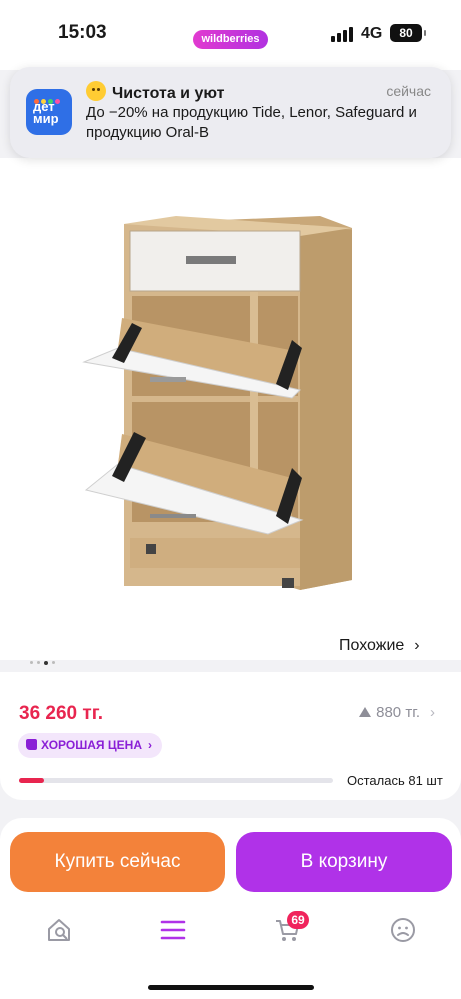 Image resolution: width=461 pixels, height=999 pixels. What do you see at coordinates (168, 93) in the screenshot?
I see `notification-title: Чистота и уют` at bounding box center [168, 93].